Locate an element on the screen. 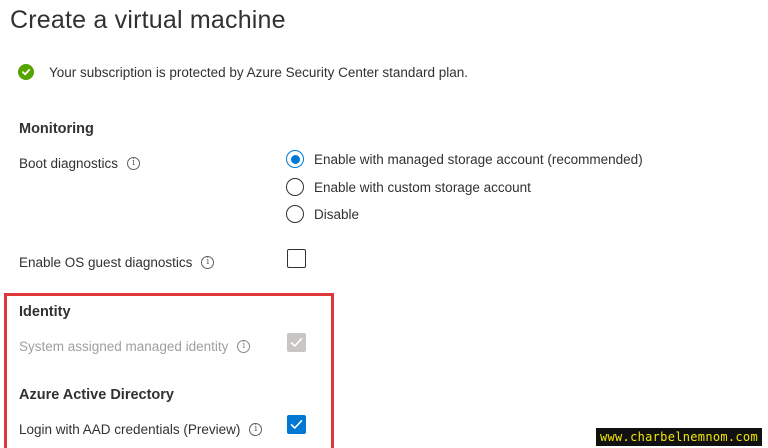 The image size is (768, 448). page-title: Create a virtual machine is located at coordinates (148, 20).